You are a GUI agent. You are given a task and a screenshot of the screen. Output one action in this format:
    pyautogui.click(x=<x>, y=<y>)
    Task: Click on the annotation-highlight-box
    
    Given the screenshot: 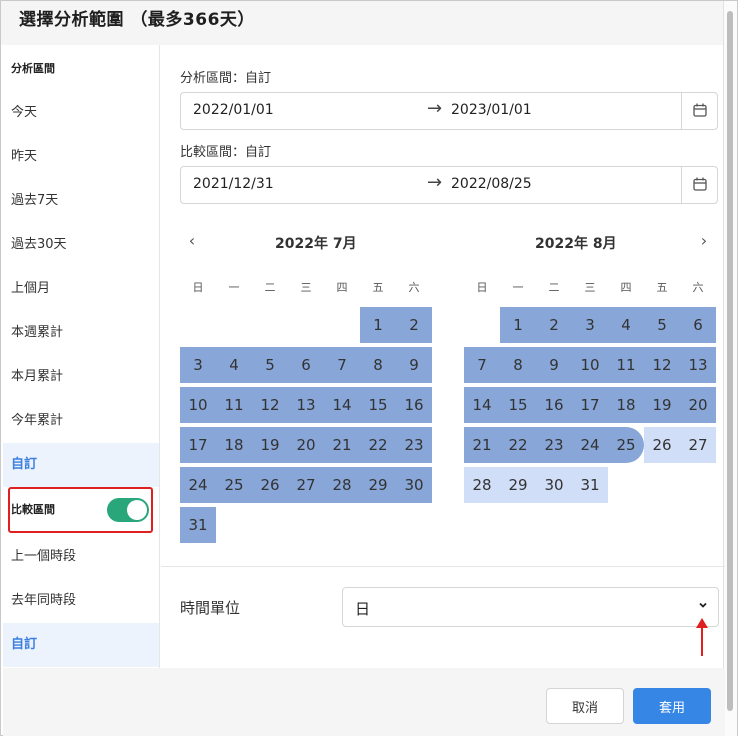 What is the action you would take?
    pyautogui.click(x=80, y=510)
    